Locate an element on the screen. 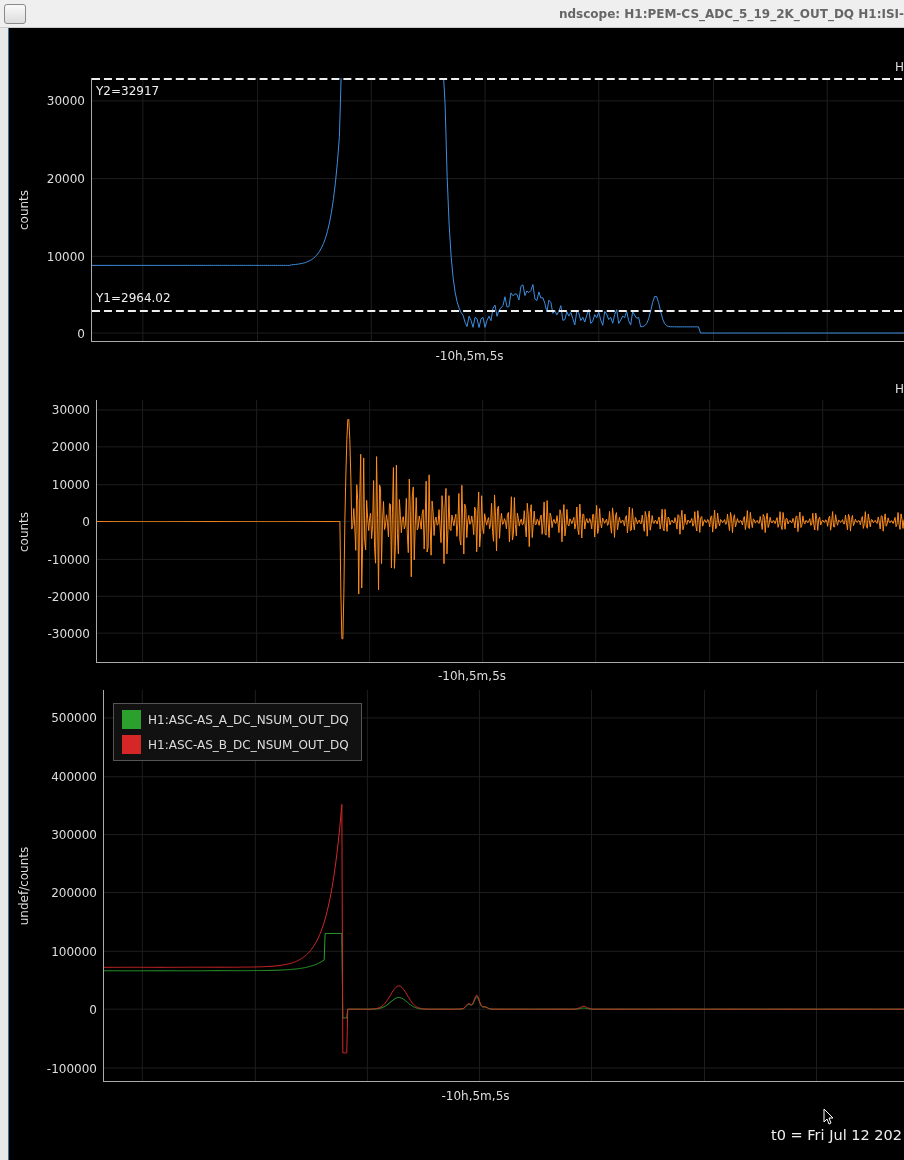  window-menu-button is located at coordinates (15, 13).